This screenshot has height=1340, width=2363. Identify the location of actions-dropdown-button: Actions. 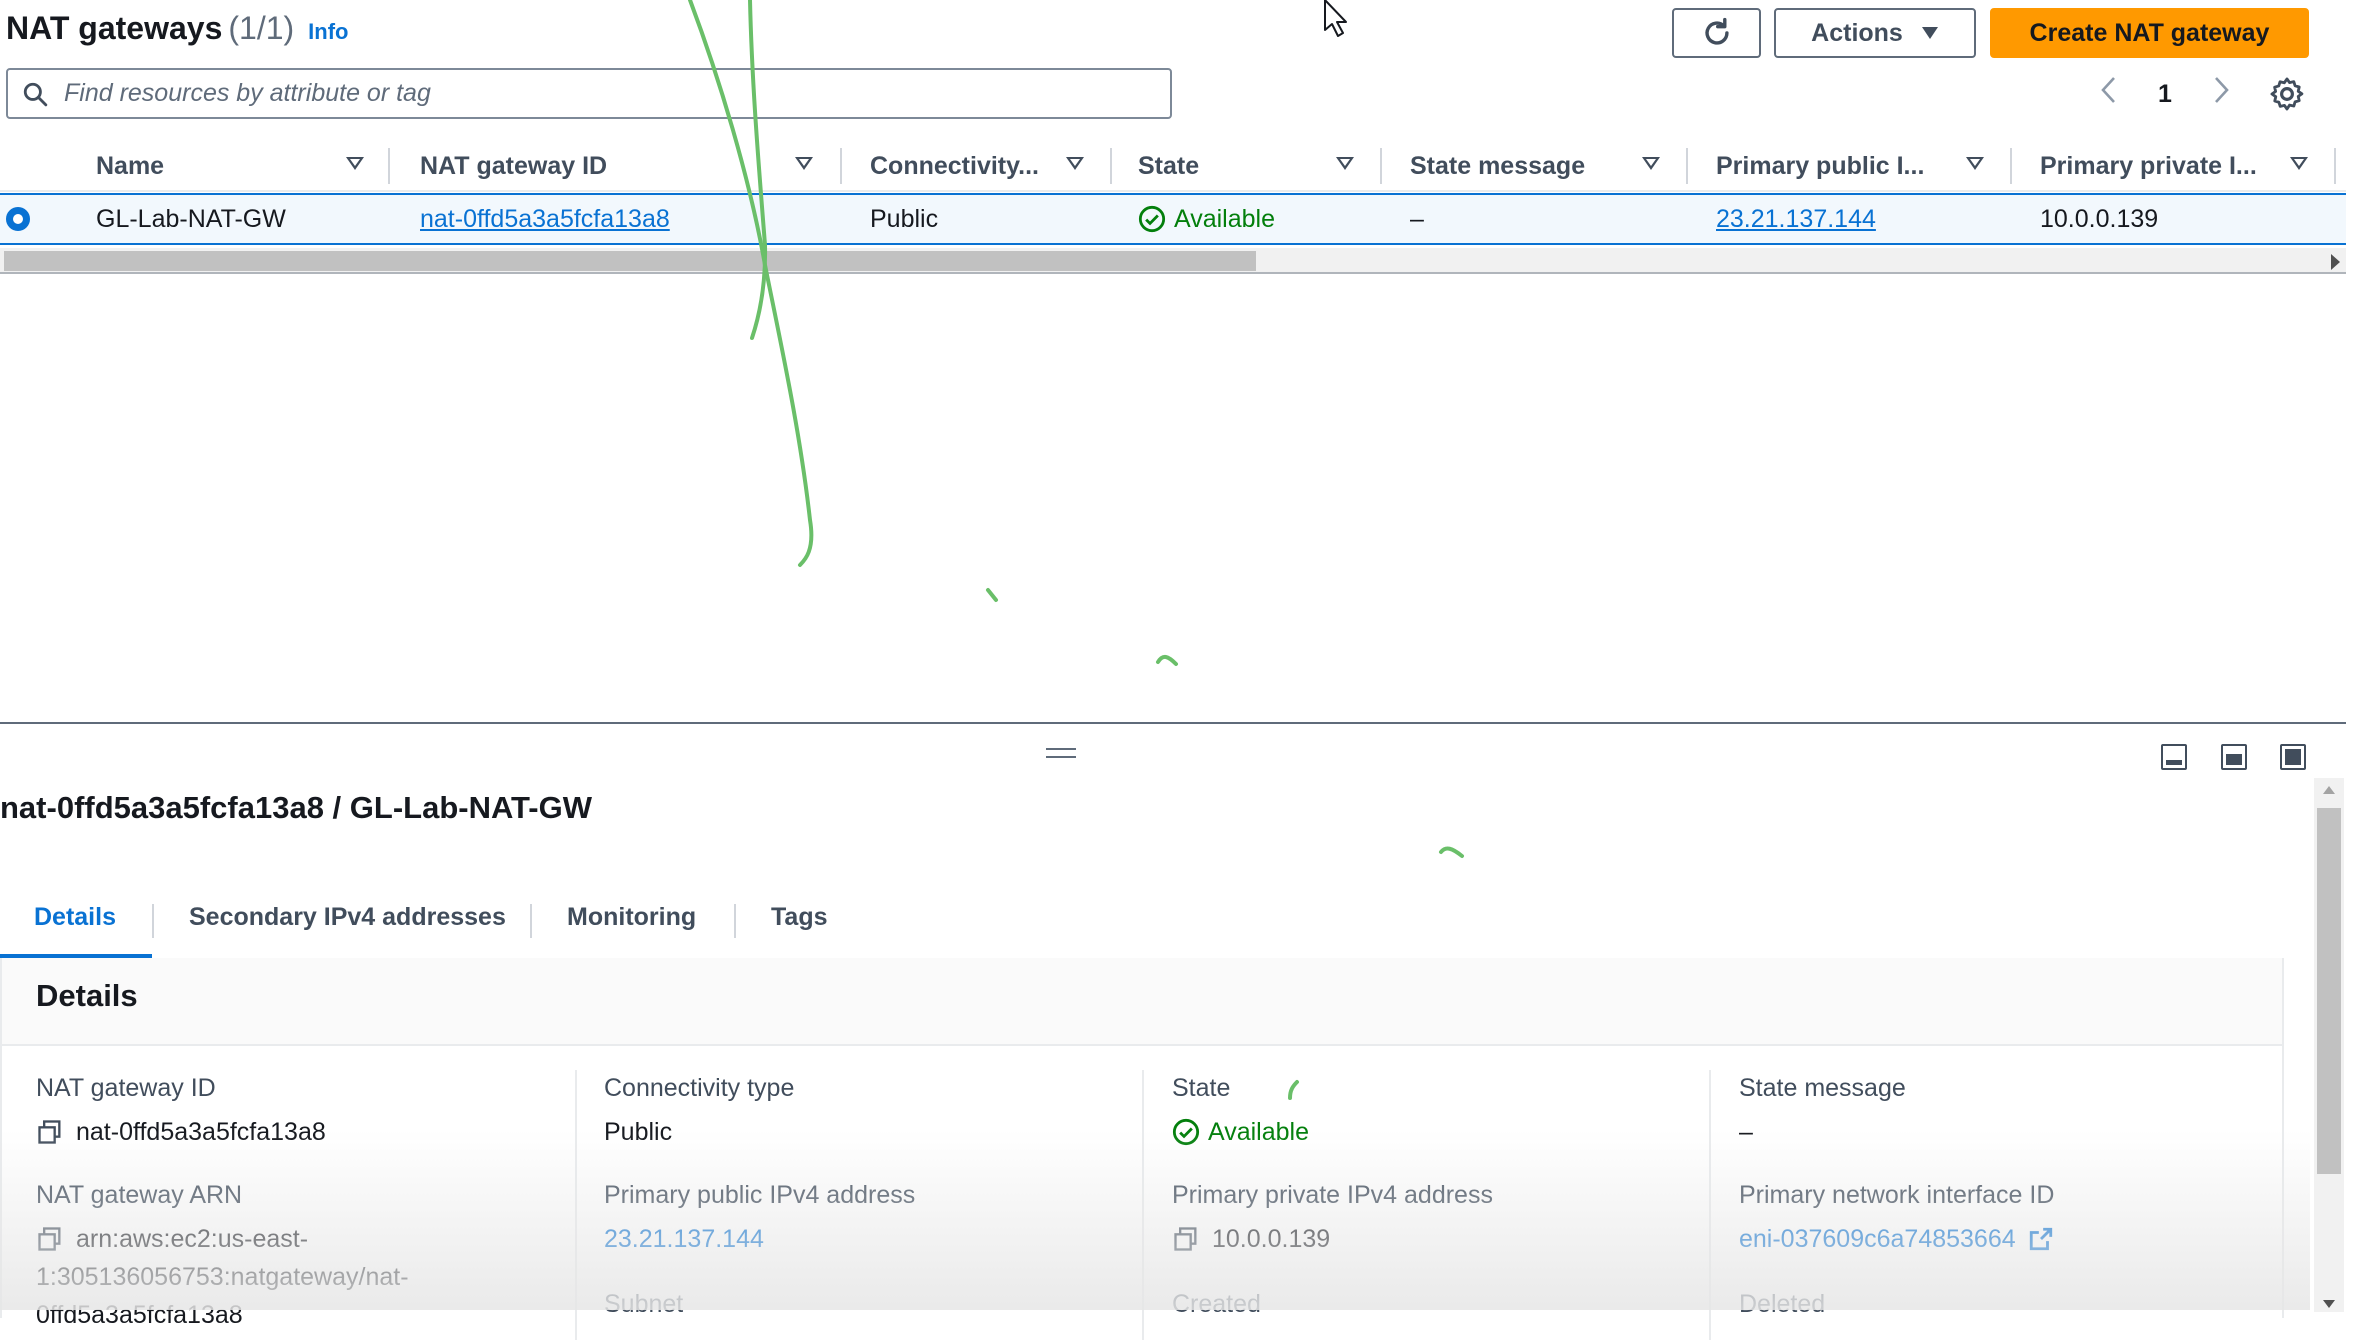
(1875, 33).